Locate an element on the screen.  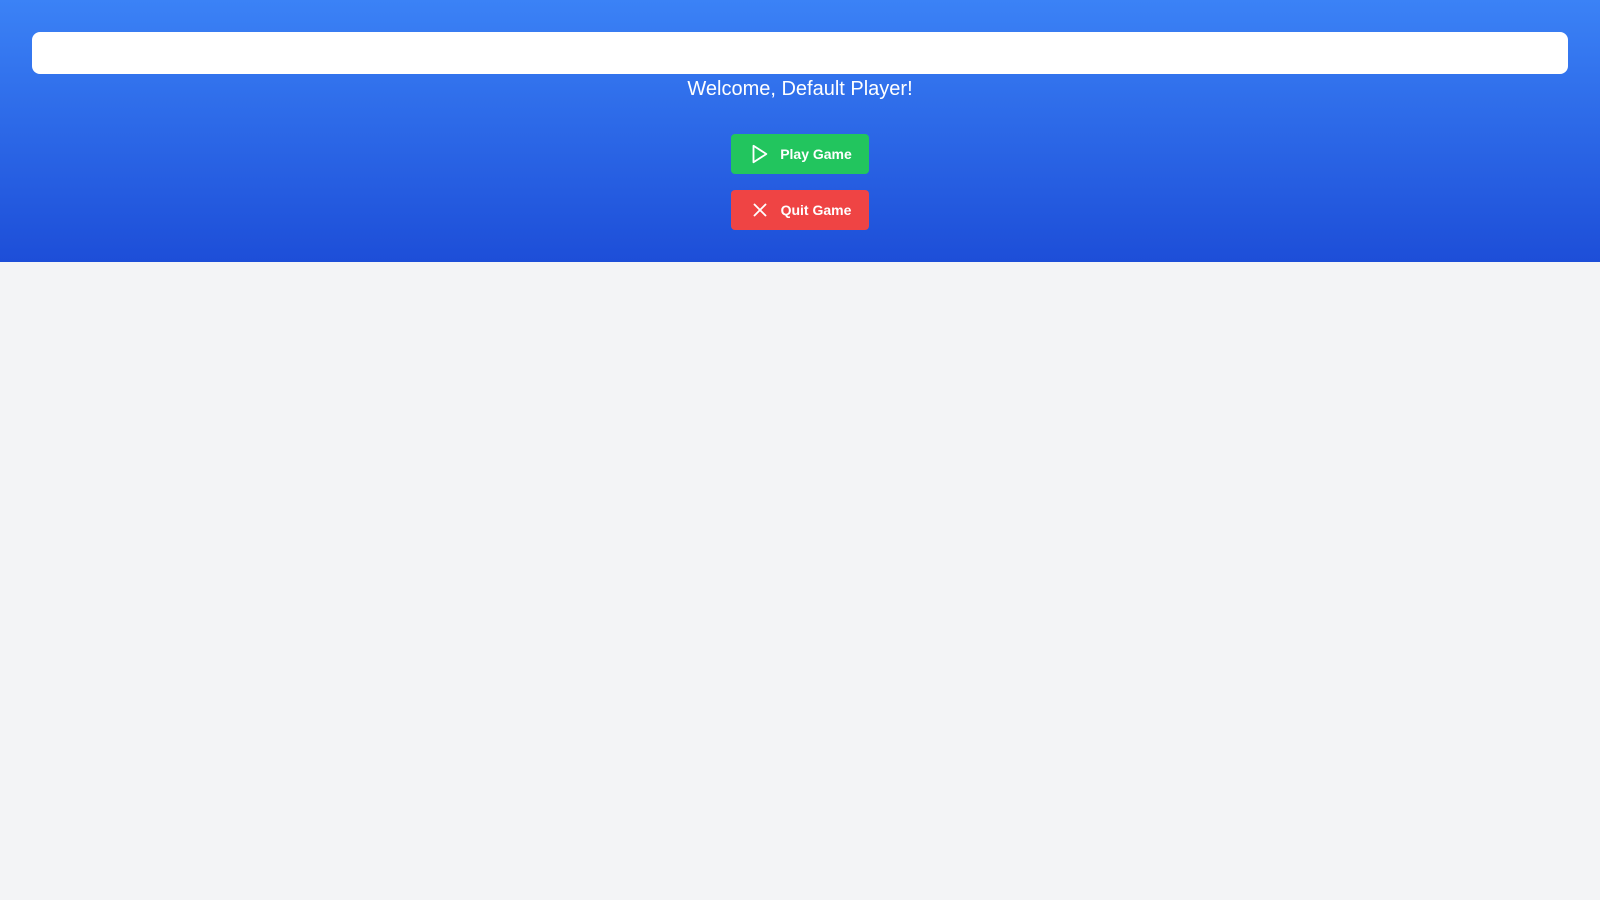
quit-game-label: Quit Game is located at coordinates (816, 210).